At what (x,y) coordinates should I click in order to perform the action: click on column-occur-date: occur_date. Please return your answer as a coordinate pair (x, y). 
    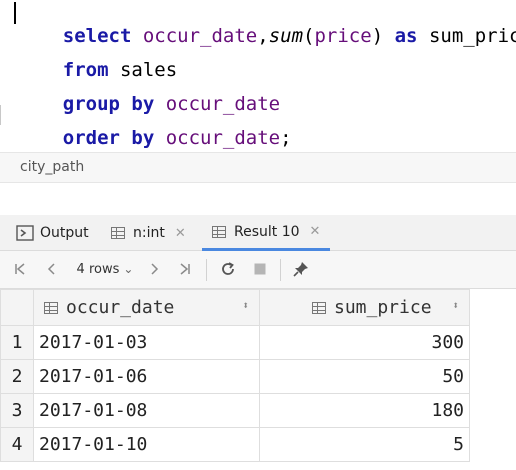
    Looking at the image, I should click on (223, 138).